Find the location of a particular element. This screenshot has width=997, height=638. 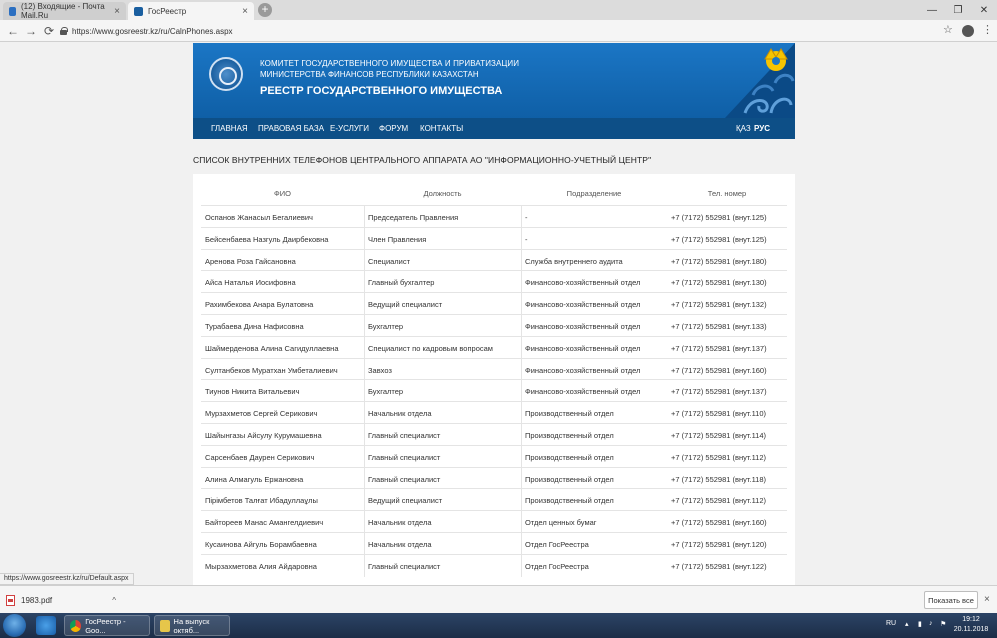

cell-phone: +7 (7172) 552981 (внут.122) is located at coordinates (719, 566).